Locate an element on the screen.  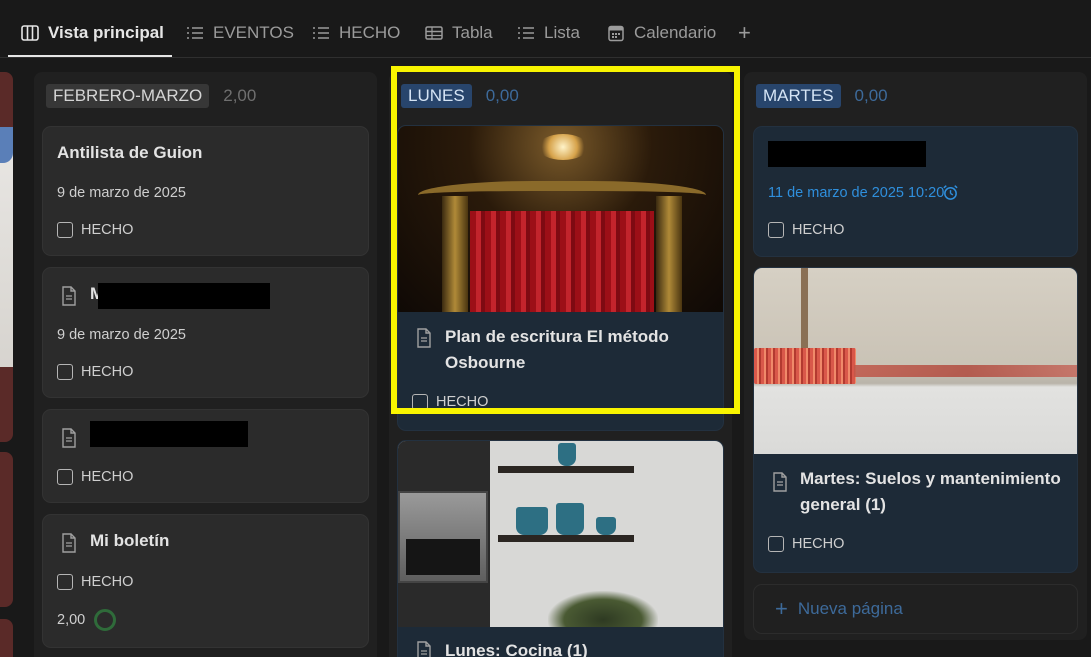
board-icon is located at coordinates (30, 33).